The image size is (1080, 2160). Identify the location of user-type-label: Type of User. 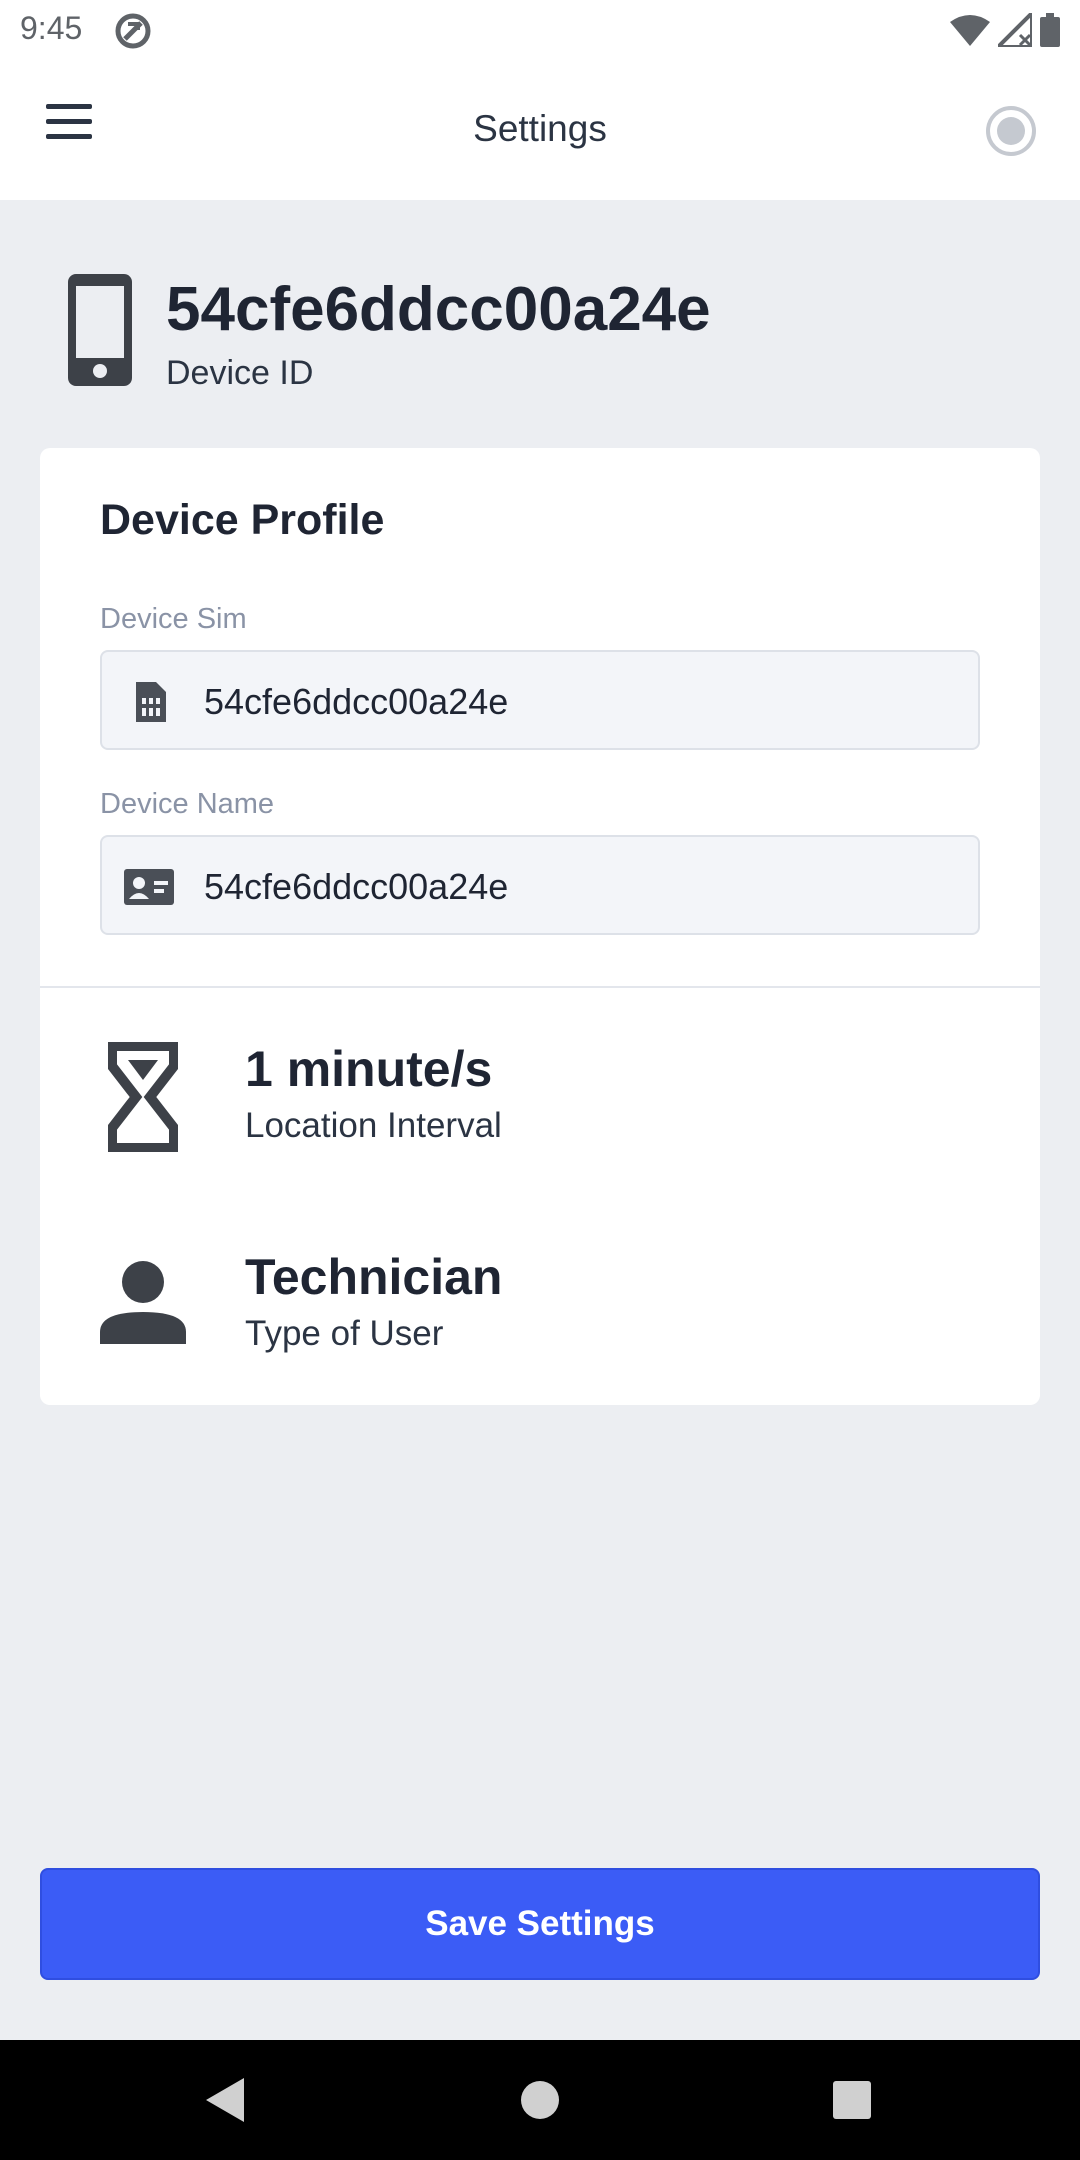
(344, 1333).